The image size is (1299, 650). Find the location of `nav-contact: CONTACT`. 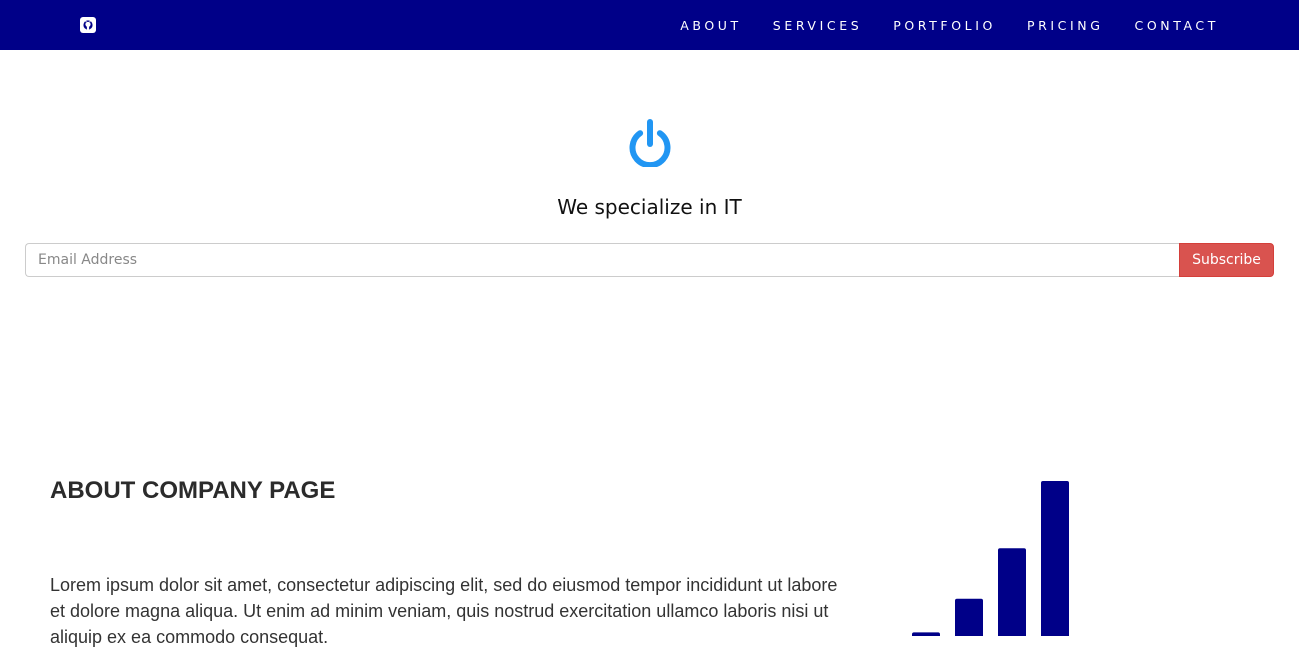

nav-contact: CONTACT is located at coordinates (1177, 25).